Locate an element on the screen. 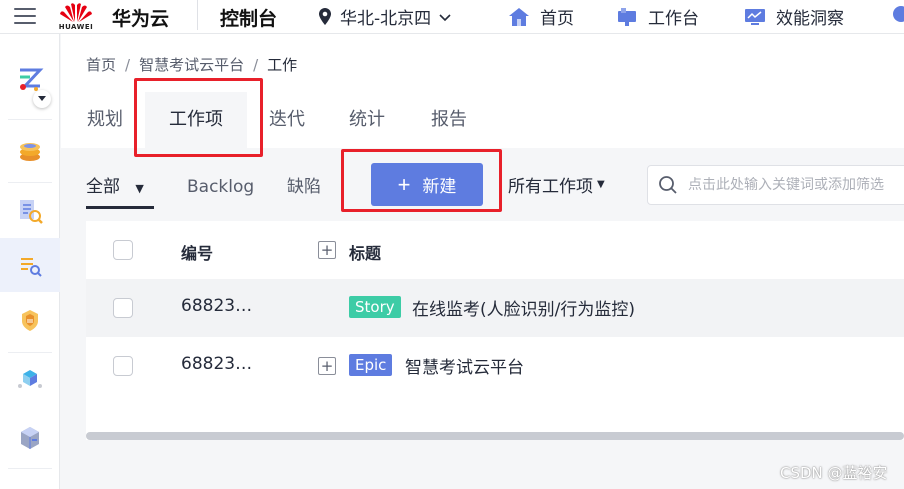  huawei-logo: HUAWEI is located at coordinates (76, 16).